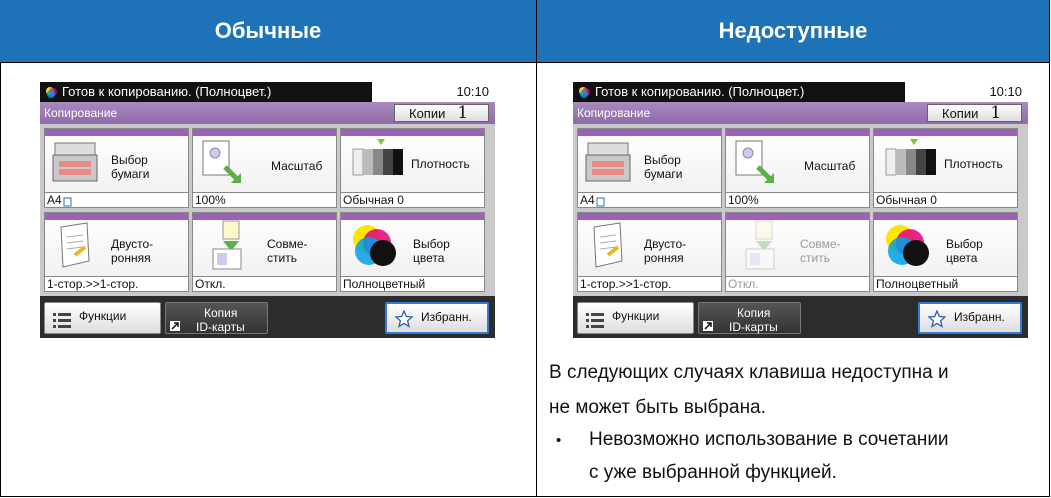 This screenshot has height=498, width=1051. What do you see at coordinates (749, 372) in the screenshot?
I see `note-text-line1: В следующих случаях клавиша недоступна и` at bounding box center [749, 372].